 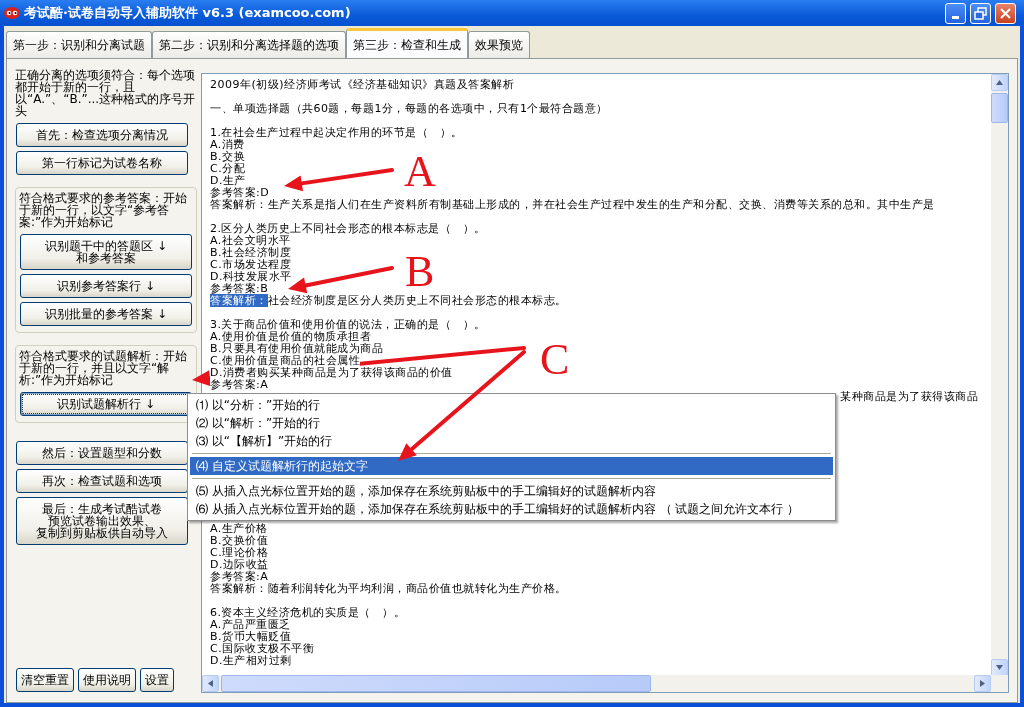 I want to click on action-button: 识别试题解析行 ↓, so click(x=106, y=404).